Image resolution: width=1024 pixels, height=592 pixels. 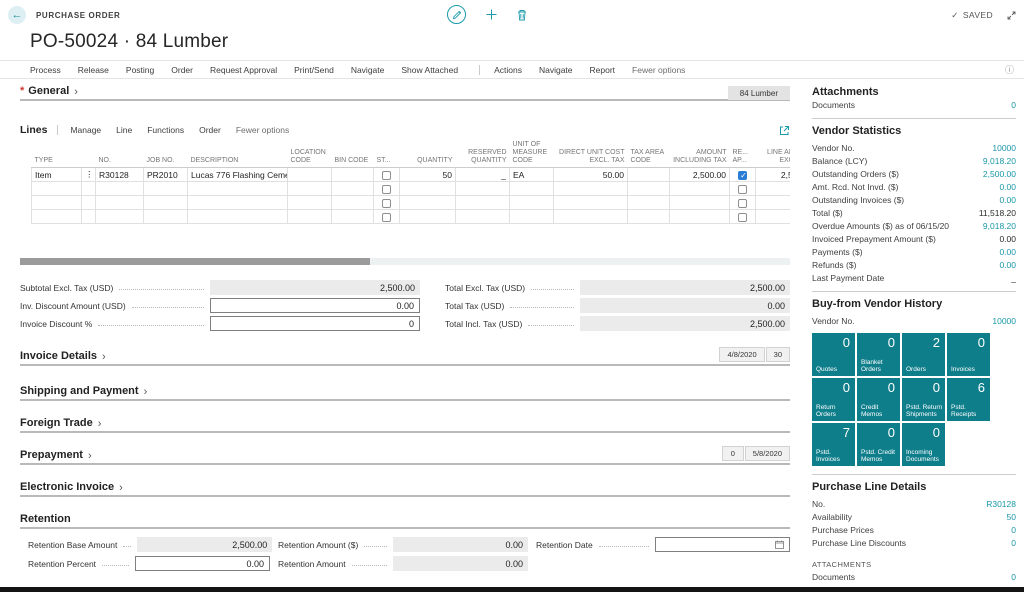 I want to click on col-job-no: JOB NO., so click(x=165, y=154).